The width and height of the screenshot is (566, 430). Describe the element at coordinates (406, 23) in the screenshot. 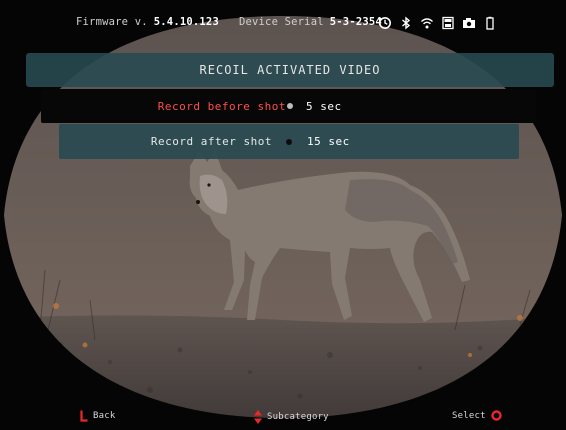

I see `bluetooth-icon` at that location.